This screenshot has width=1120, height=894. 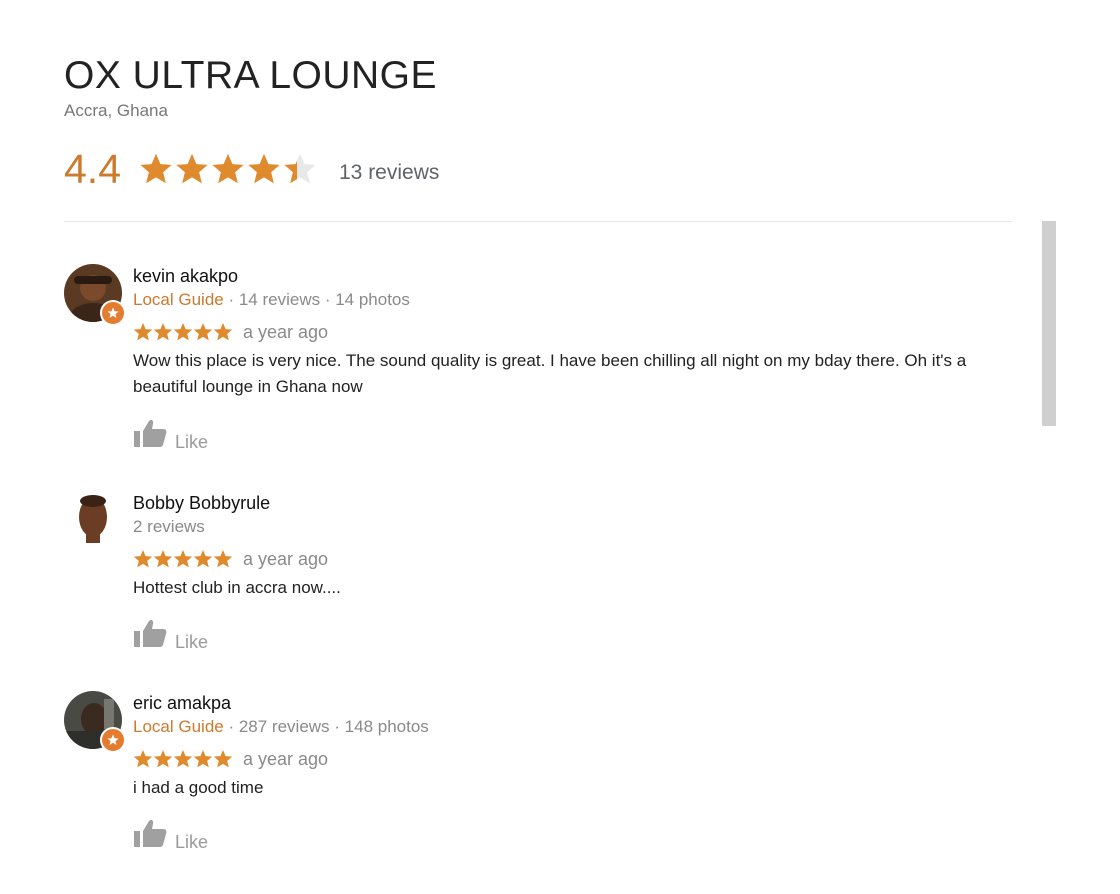 I want to click on review-count-link: 13 reviews, so click(x=389, y=173).